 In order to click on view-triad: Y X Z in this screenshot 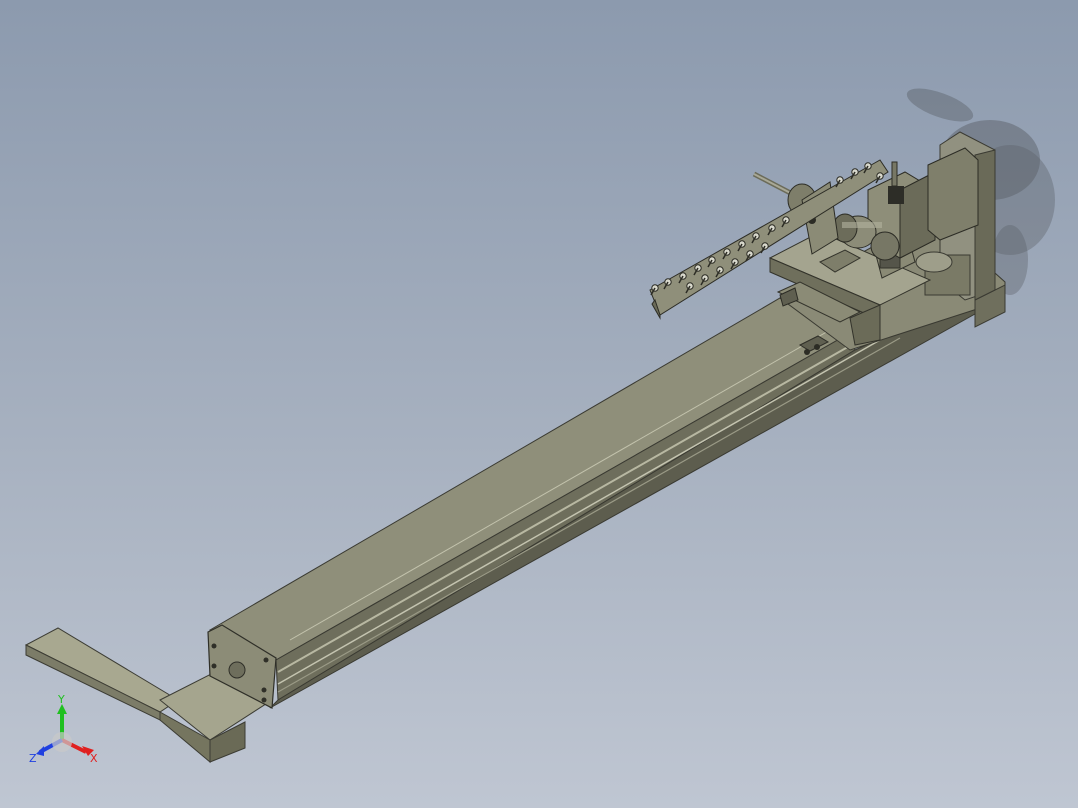, I will do `click(66, 731)`.